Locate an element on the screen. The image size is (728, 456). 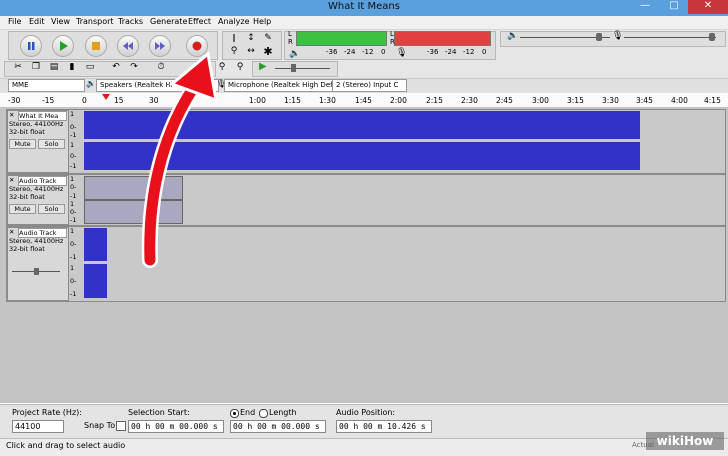
ruler-tick: 3:15 is located at coordinates (575, 100).